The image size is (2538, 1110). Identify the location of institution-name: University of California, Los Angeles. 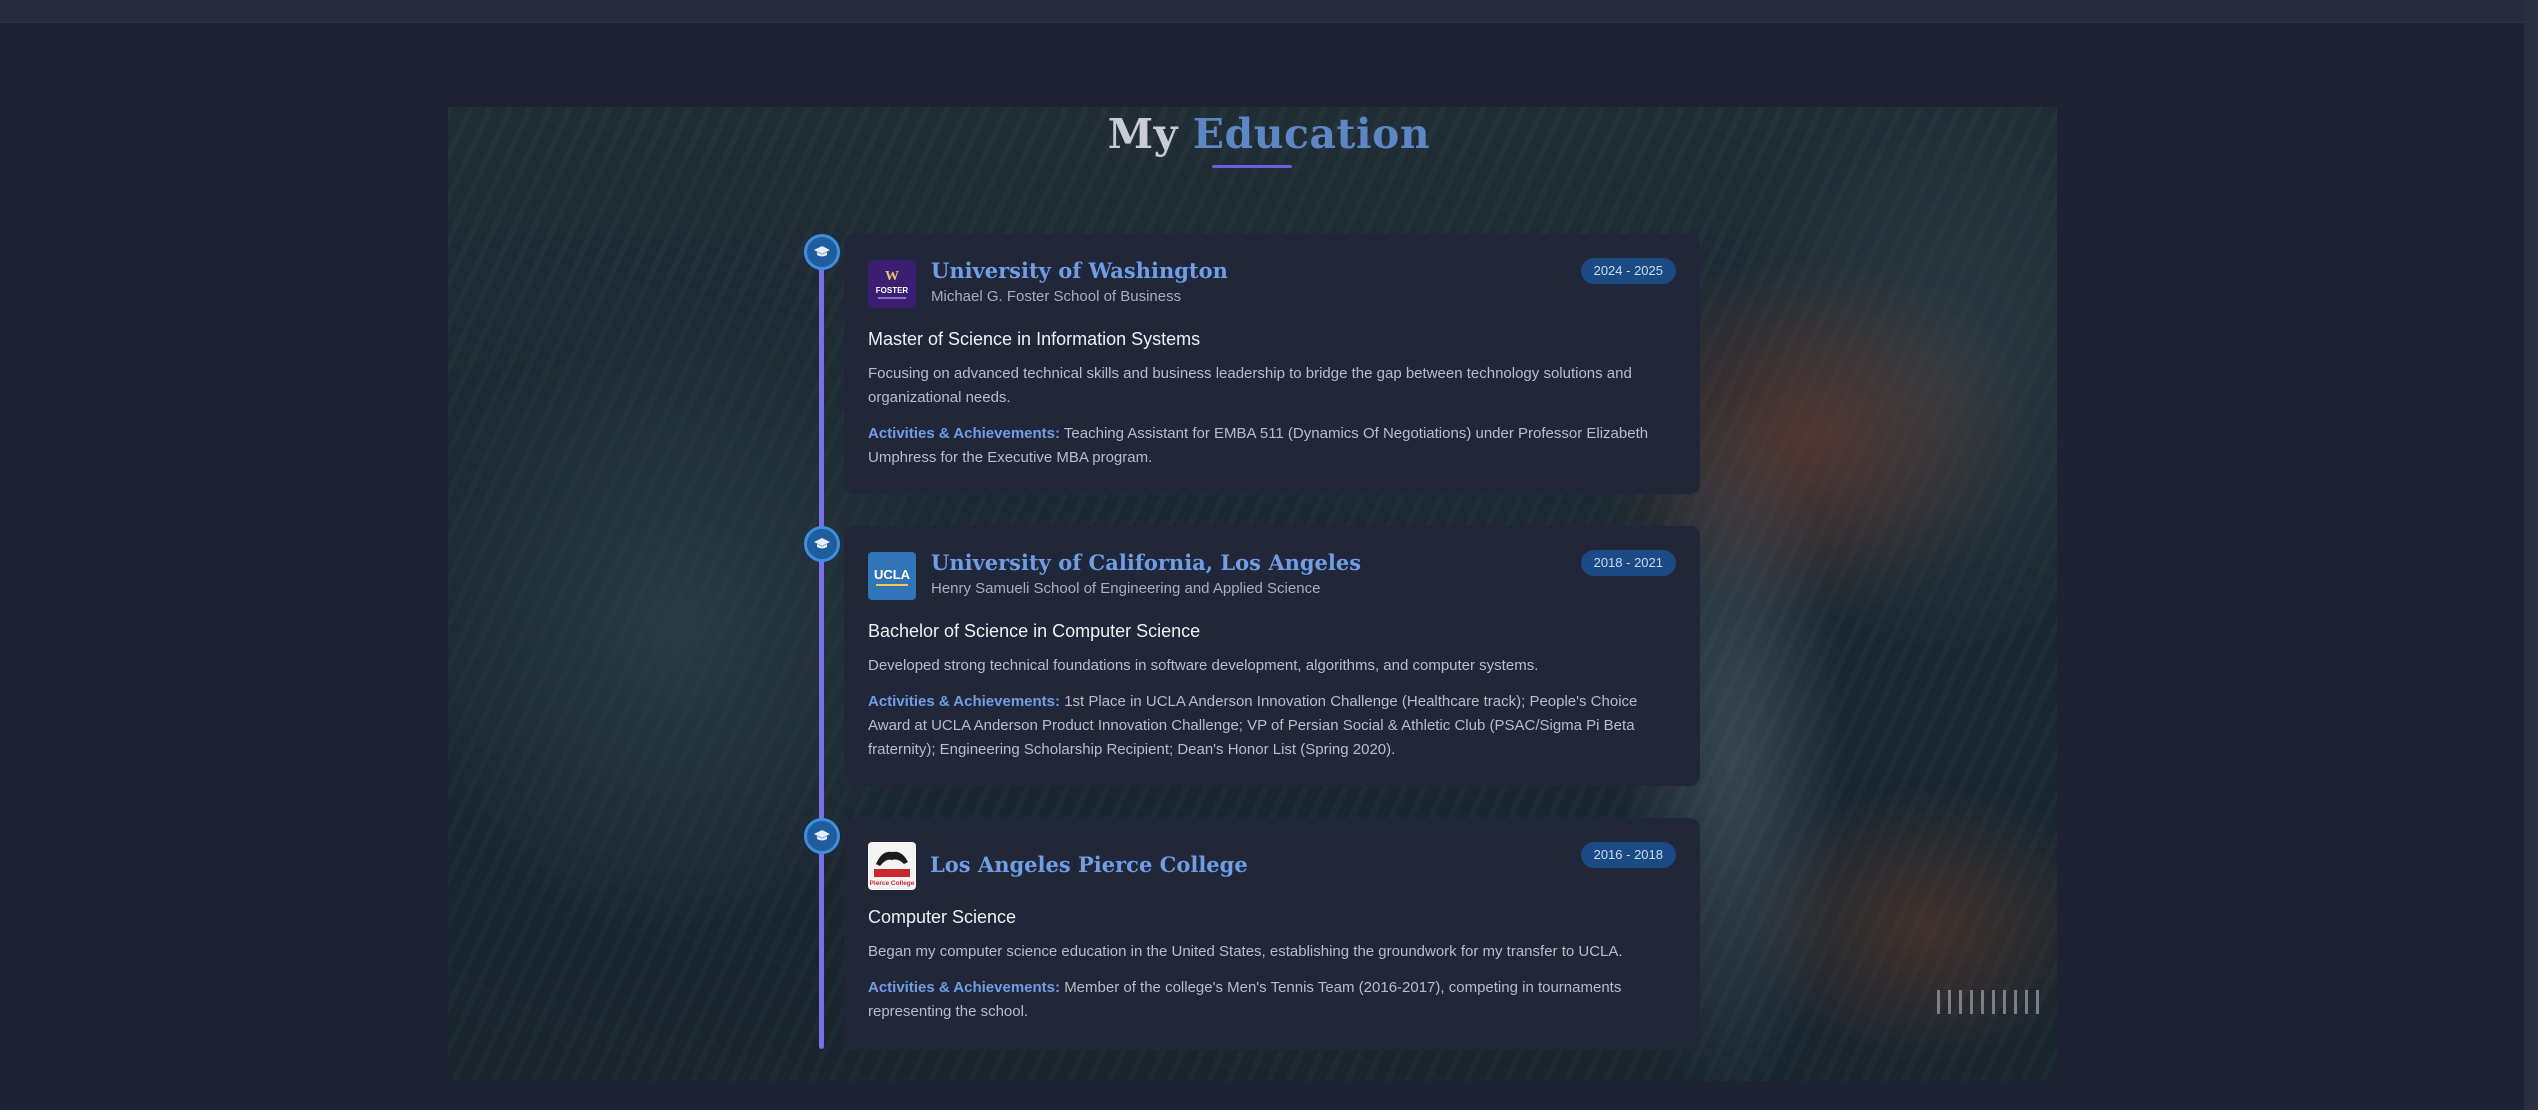
(1146, 562).